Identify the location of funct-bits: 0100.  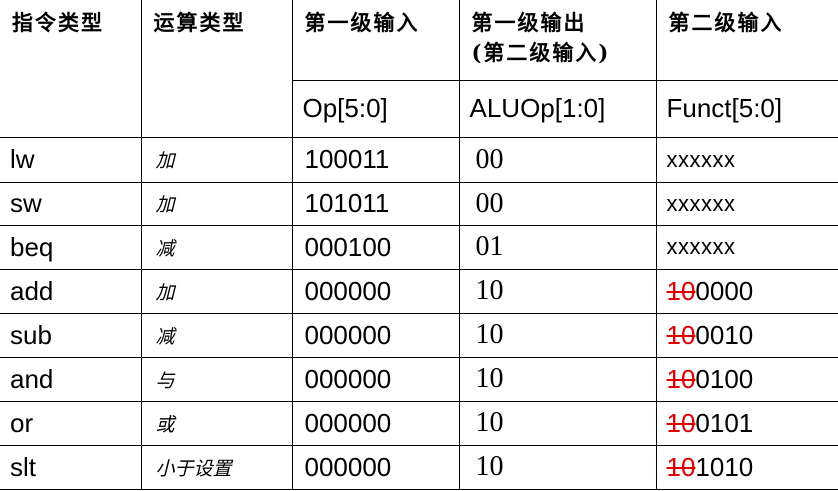
(724, 378).